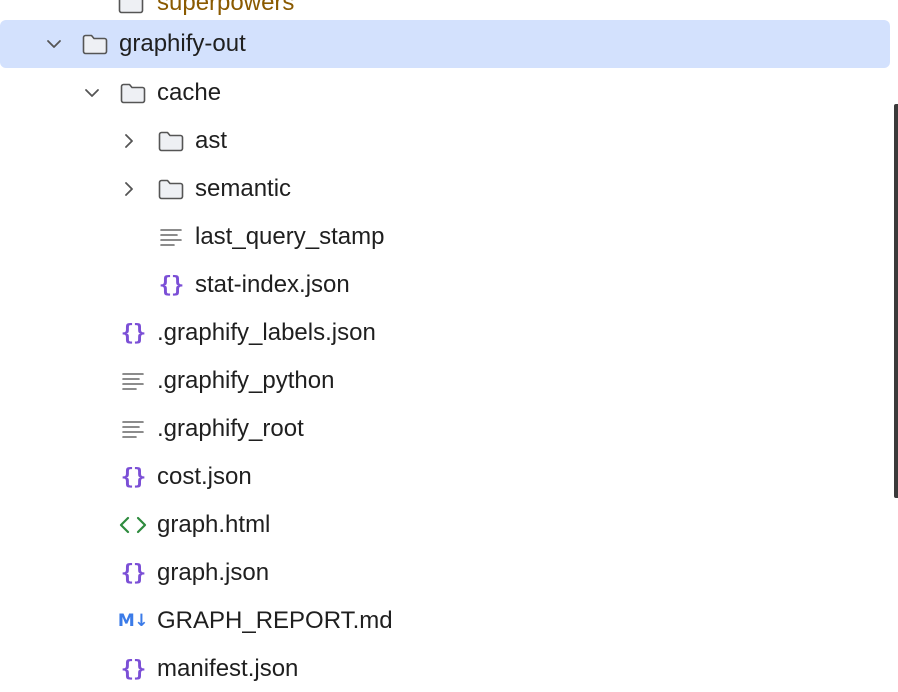  What do you see at coordinates (230, 428) in the screenshot?
I see `tree-item-label: .graphify_root` at bounding box center [230, 428].